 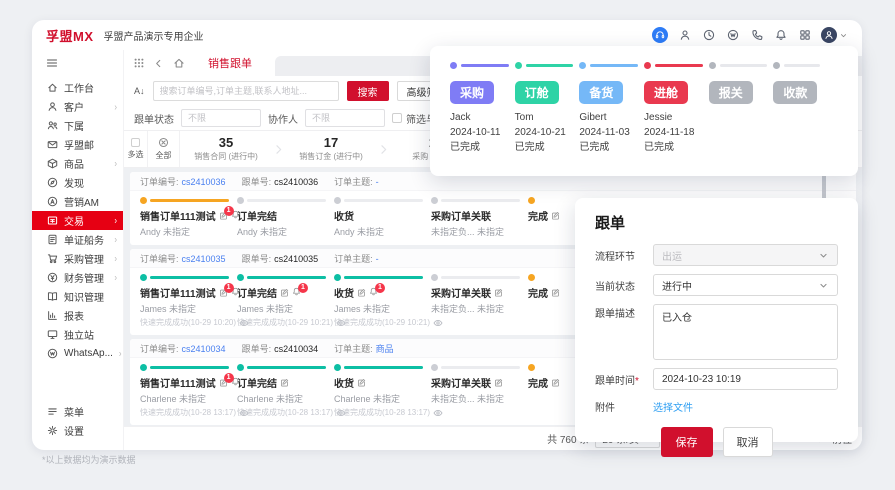 What do you see at coordinates (795, 92) in the screenshot?
I see `workflow-step-badge: 收款` at bounding box center [795, 92].